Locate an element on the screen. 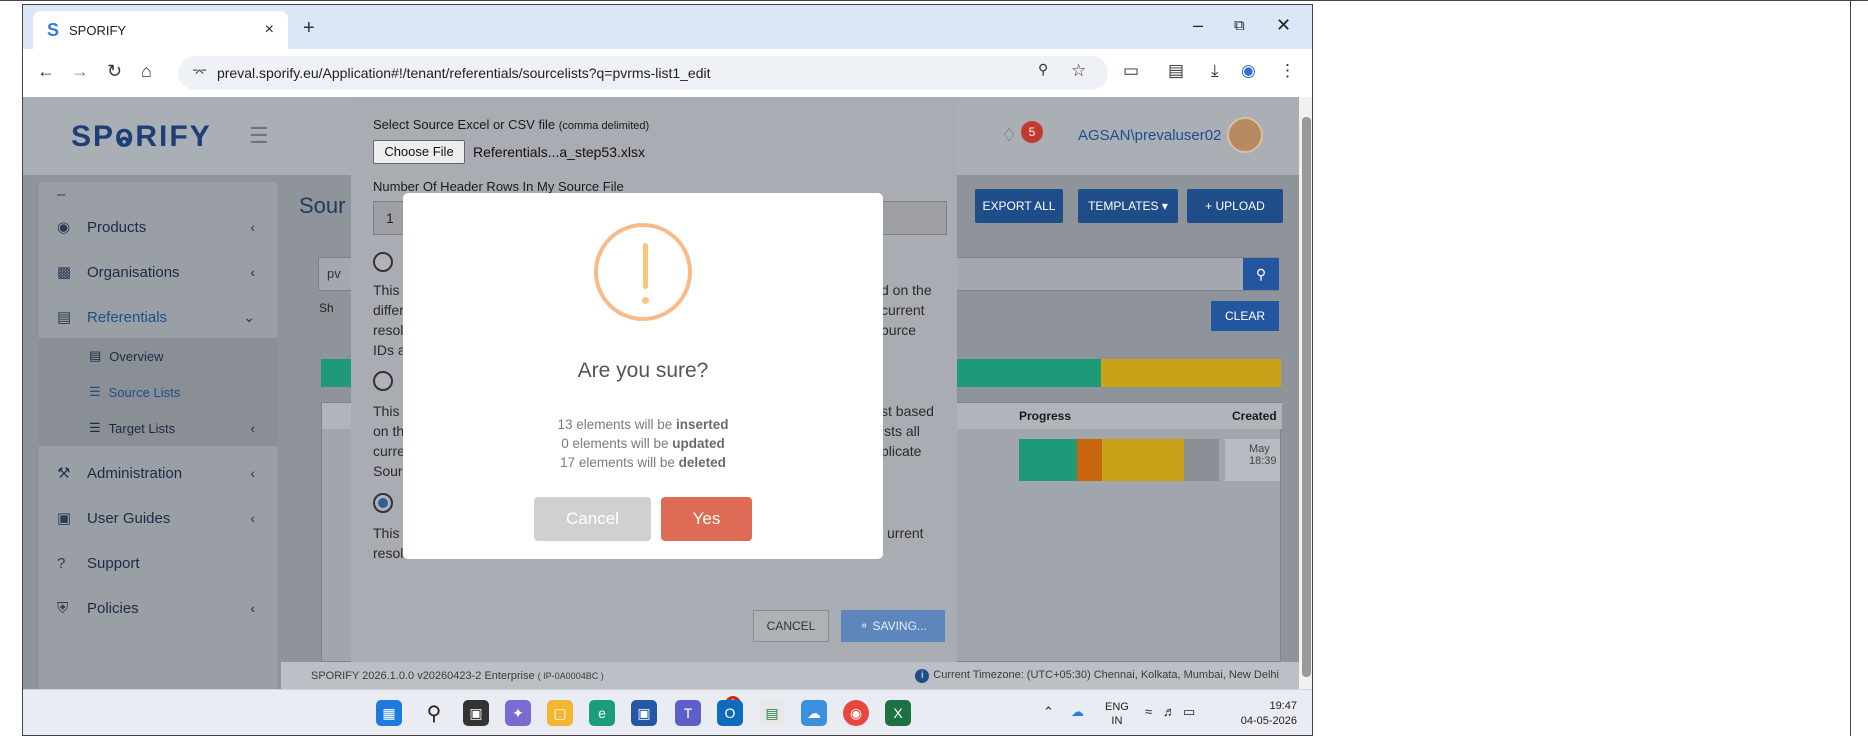 The height and width of the screenshot is (736, 1868). sidebar-item-overview: ▤ Overview is located at coordinates (158, 356).